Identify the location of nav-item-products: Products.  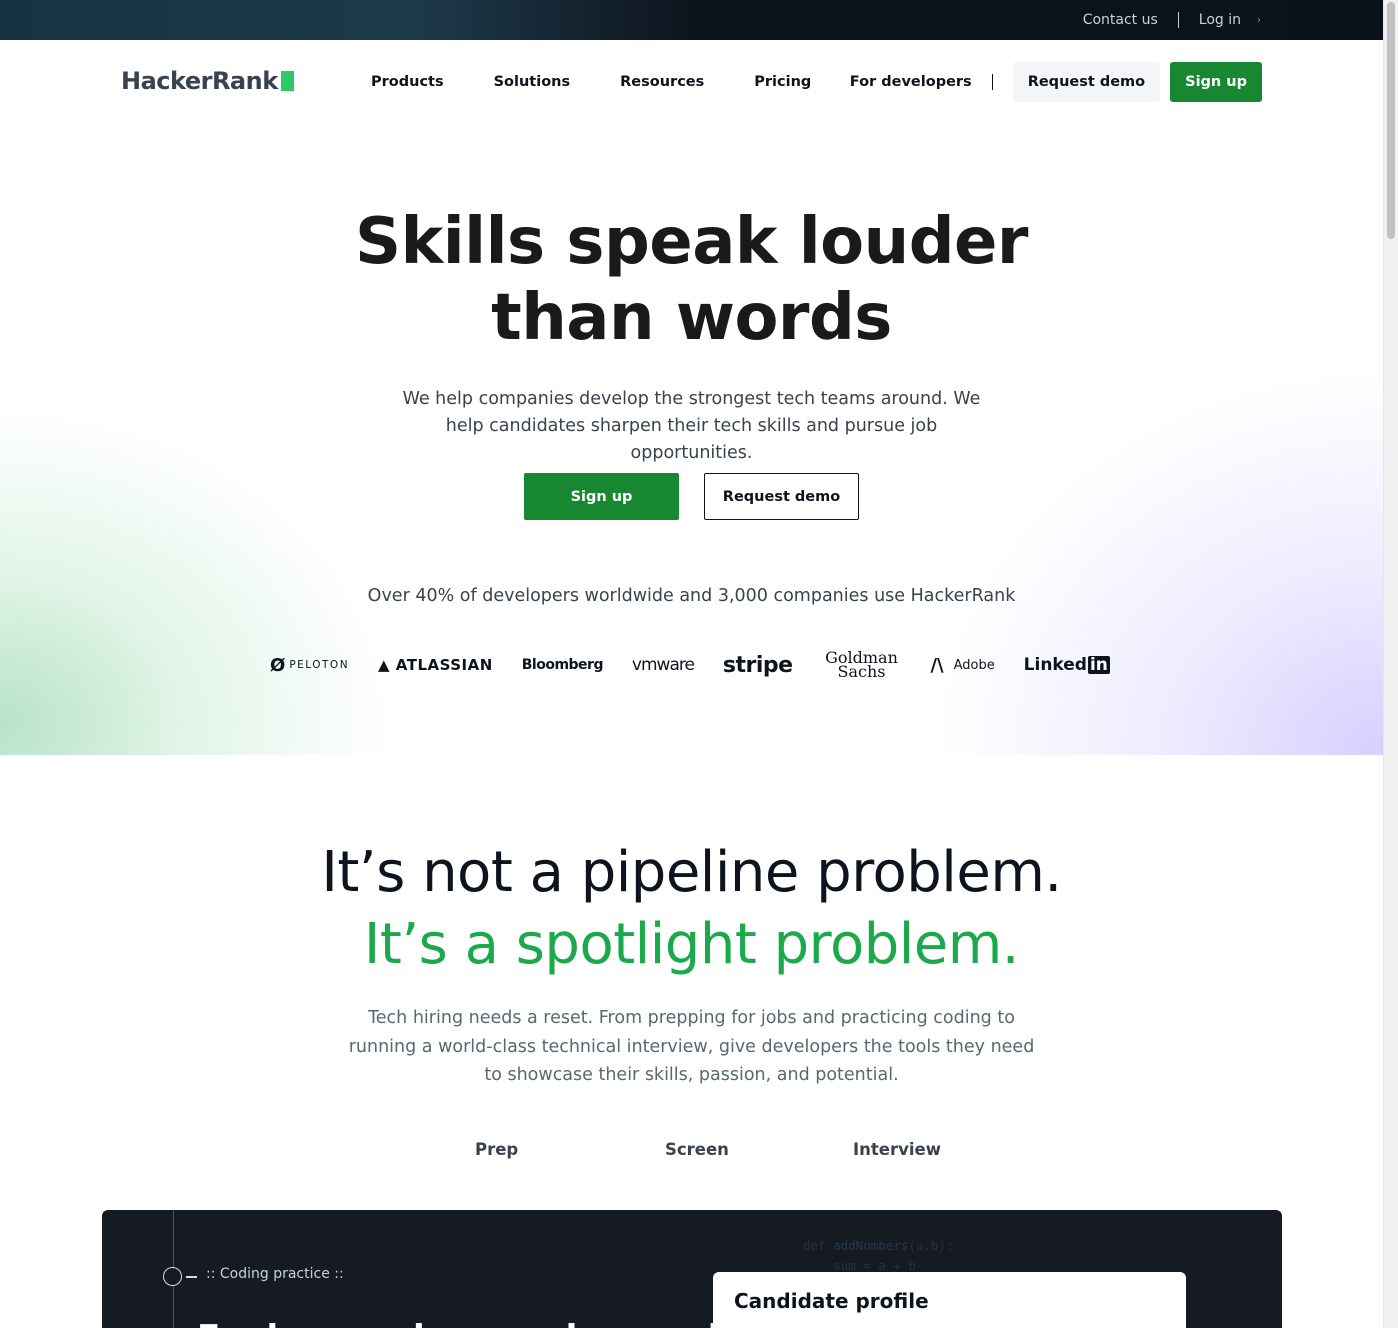
(407, 82).